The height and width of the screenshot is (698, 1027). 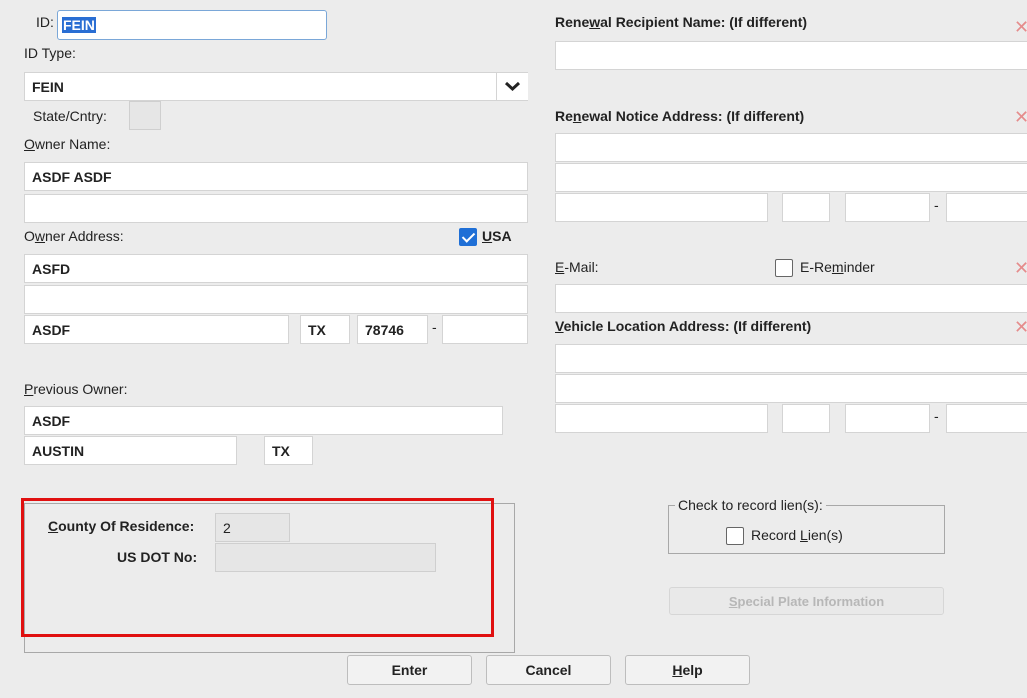 I want to click on clear-renewal-address-icon: ✕, so click(x=1020, y=117).